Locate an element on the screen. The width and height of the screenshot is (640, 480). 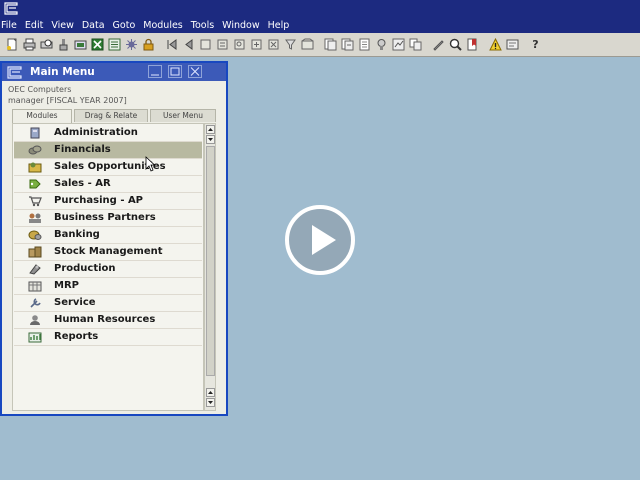
target-doc-icon is located at coordinates (347, 44).